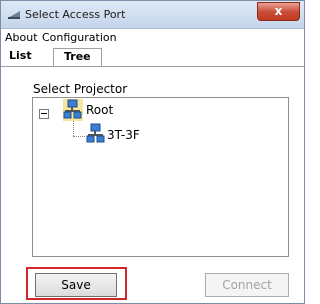  I want to click on close-button: x, so click(278, 11).